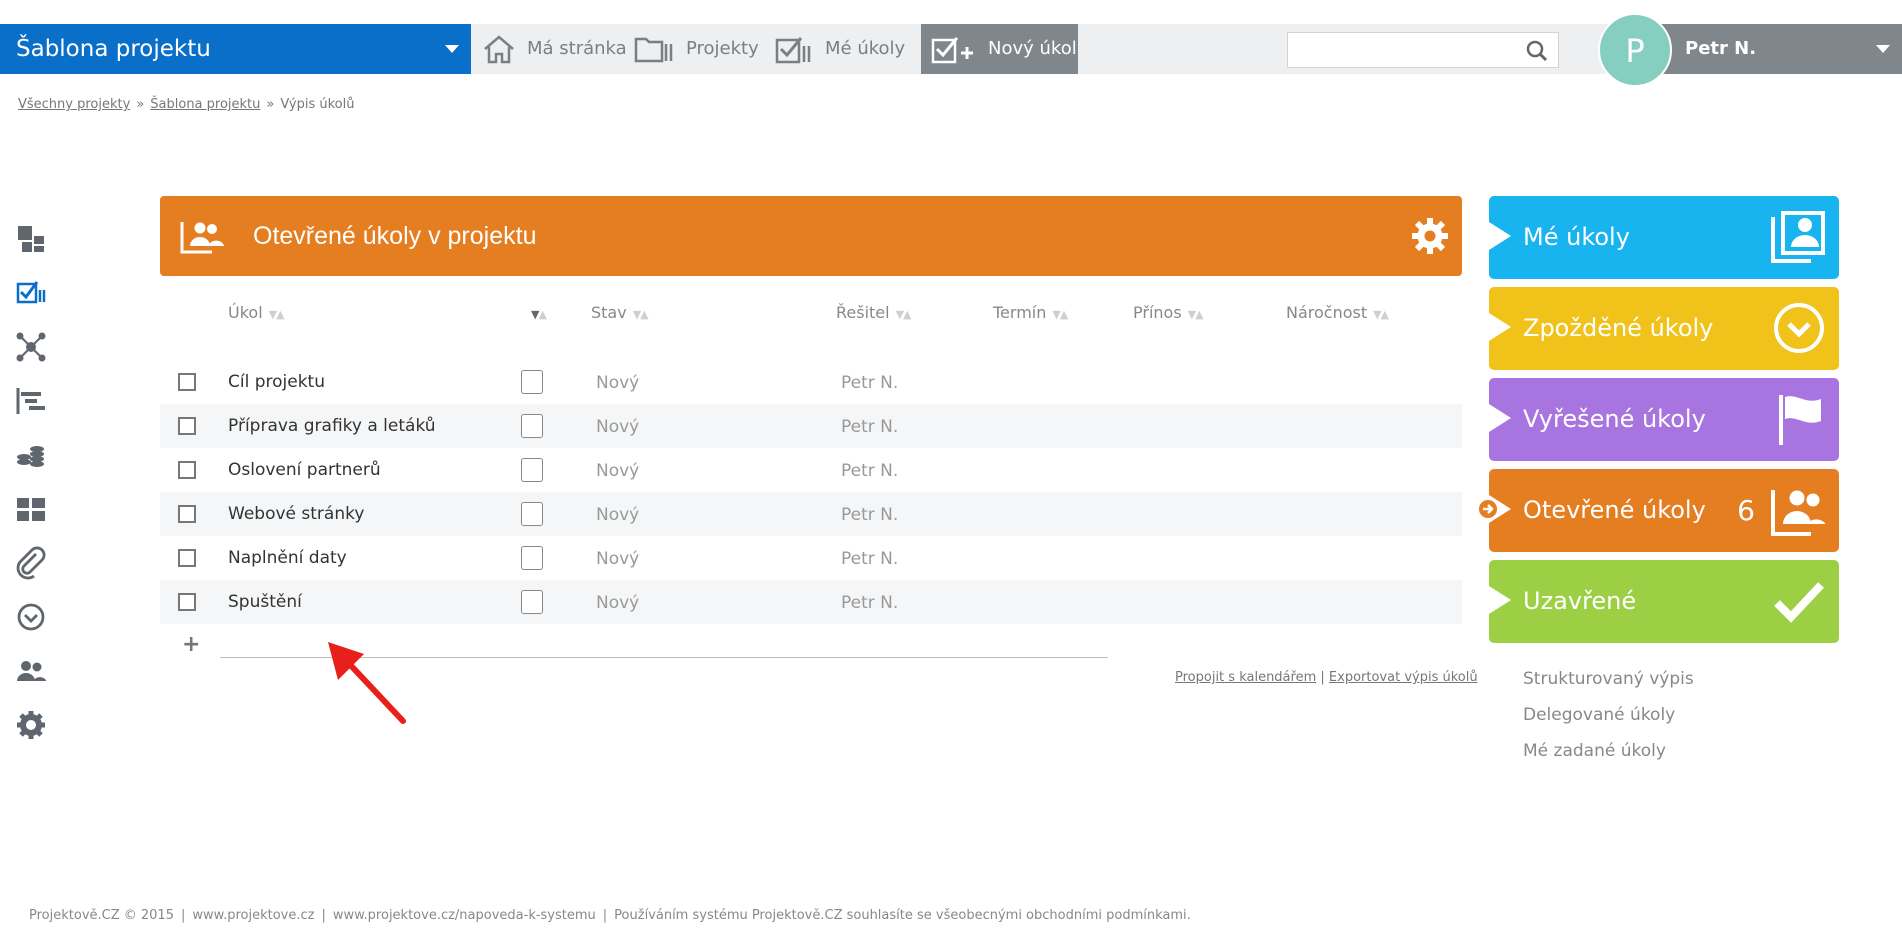 The width and height of the screenshot is (1902, 933). Describe the element at coordinates (287, 558) in the screenshot. I see `task-name: Naplnění daty` at that location.